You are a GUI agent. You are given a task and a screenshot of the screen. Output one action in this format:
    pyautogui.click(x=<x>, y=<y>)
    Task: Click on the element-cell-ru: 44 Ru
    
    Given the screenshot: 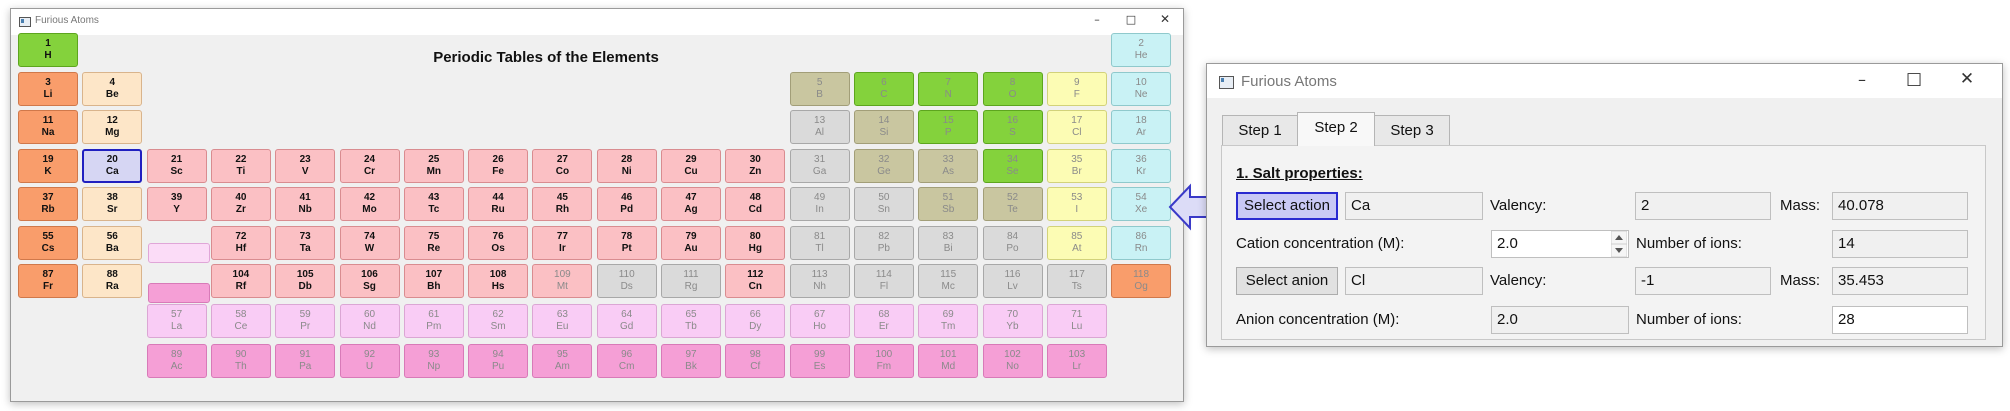 What is the action you would take?
    pyautogui.click(x=498, y=204)
    